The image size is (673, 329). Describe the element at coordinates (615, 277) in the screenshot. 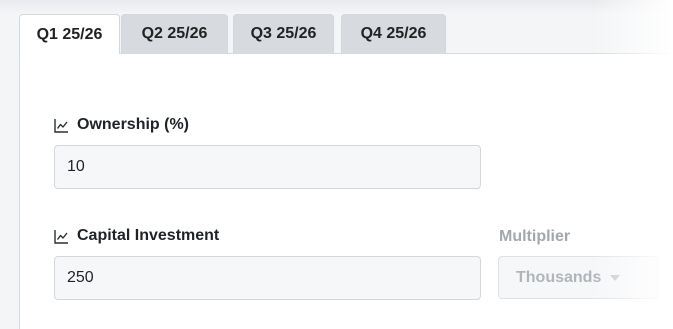

I see `caret-down-icon` at that location.